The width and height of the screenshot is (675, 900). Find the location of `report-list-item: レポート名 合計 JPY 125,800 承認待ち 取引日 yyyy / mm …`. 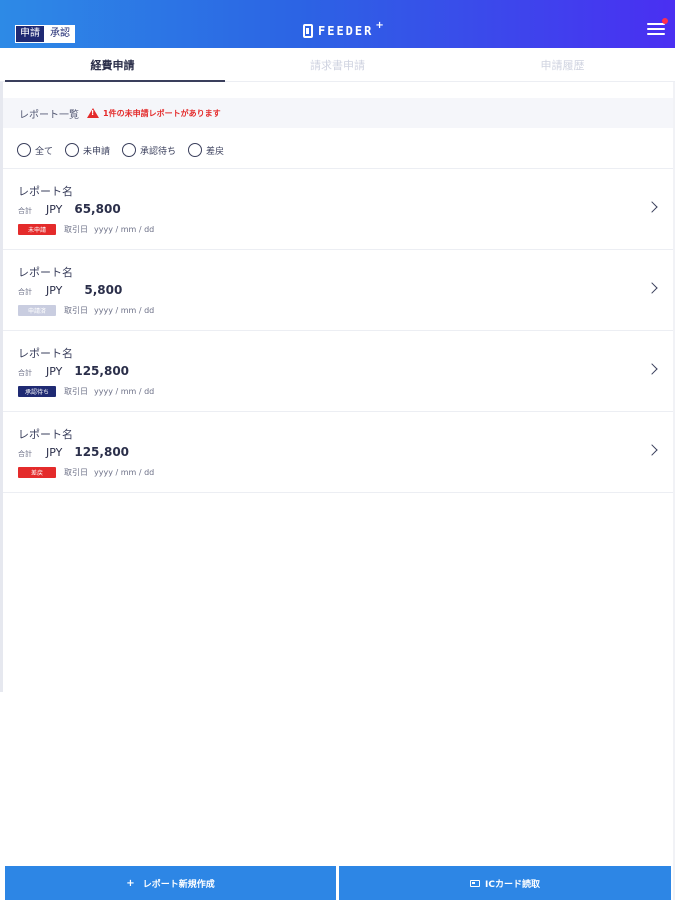

report-list-item: レポート名 合計 JPY 125,800 承認待ち 取引日 yyyy / mm … is located at coordinates (338, 371).